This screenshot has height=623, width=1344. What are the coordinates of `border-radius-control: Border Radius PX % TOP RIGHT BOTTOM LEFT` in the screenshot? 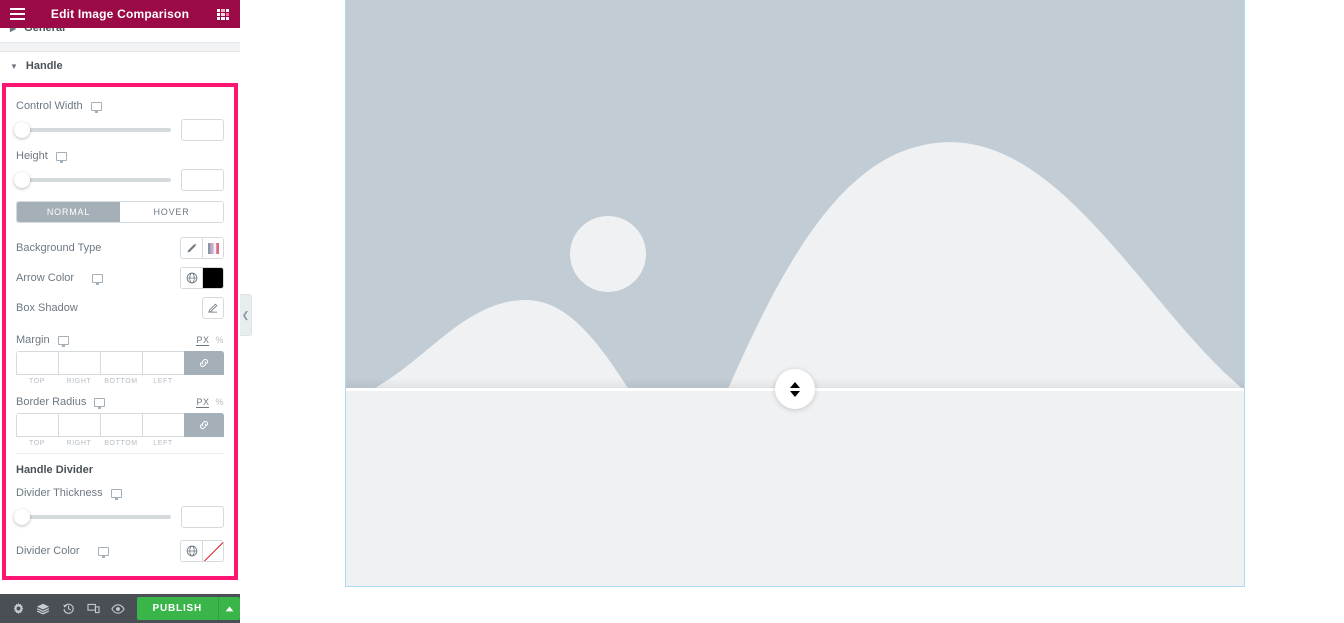 It's located at (120, 419).